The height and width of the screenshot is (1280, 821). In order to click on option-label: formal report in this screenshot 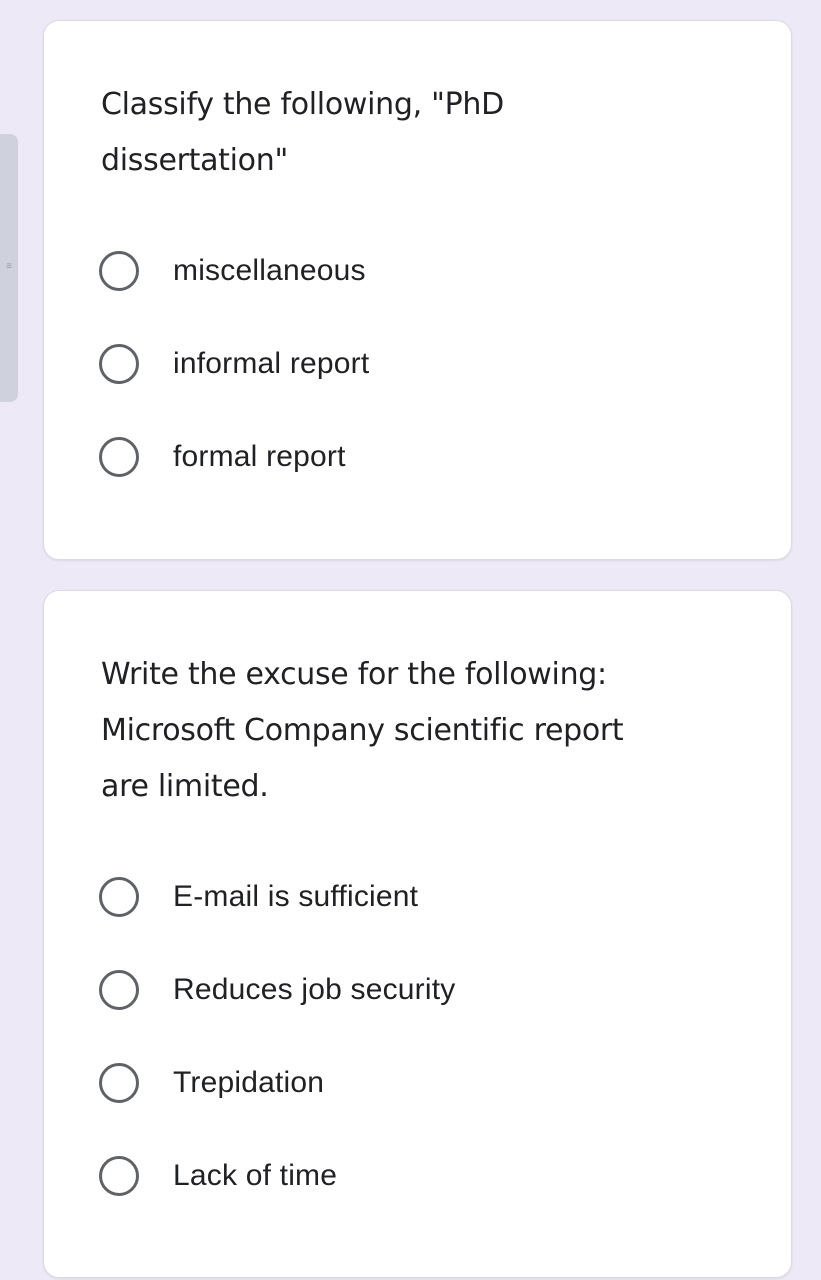, I will do `click(259, 456)`.